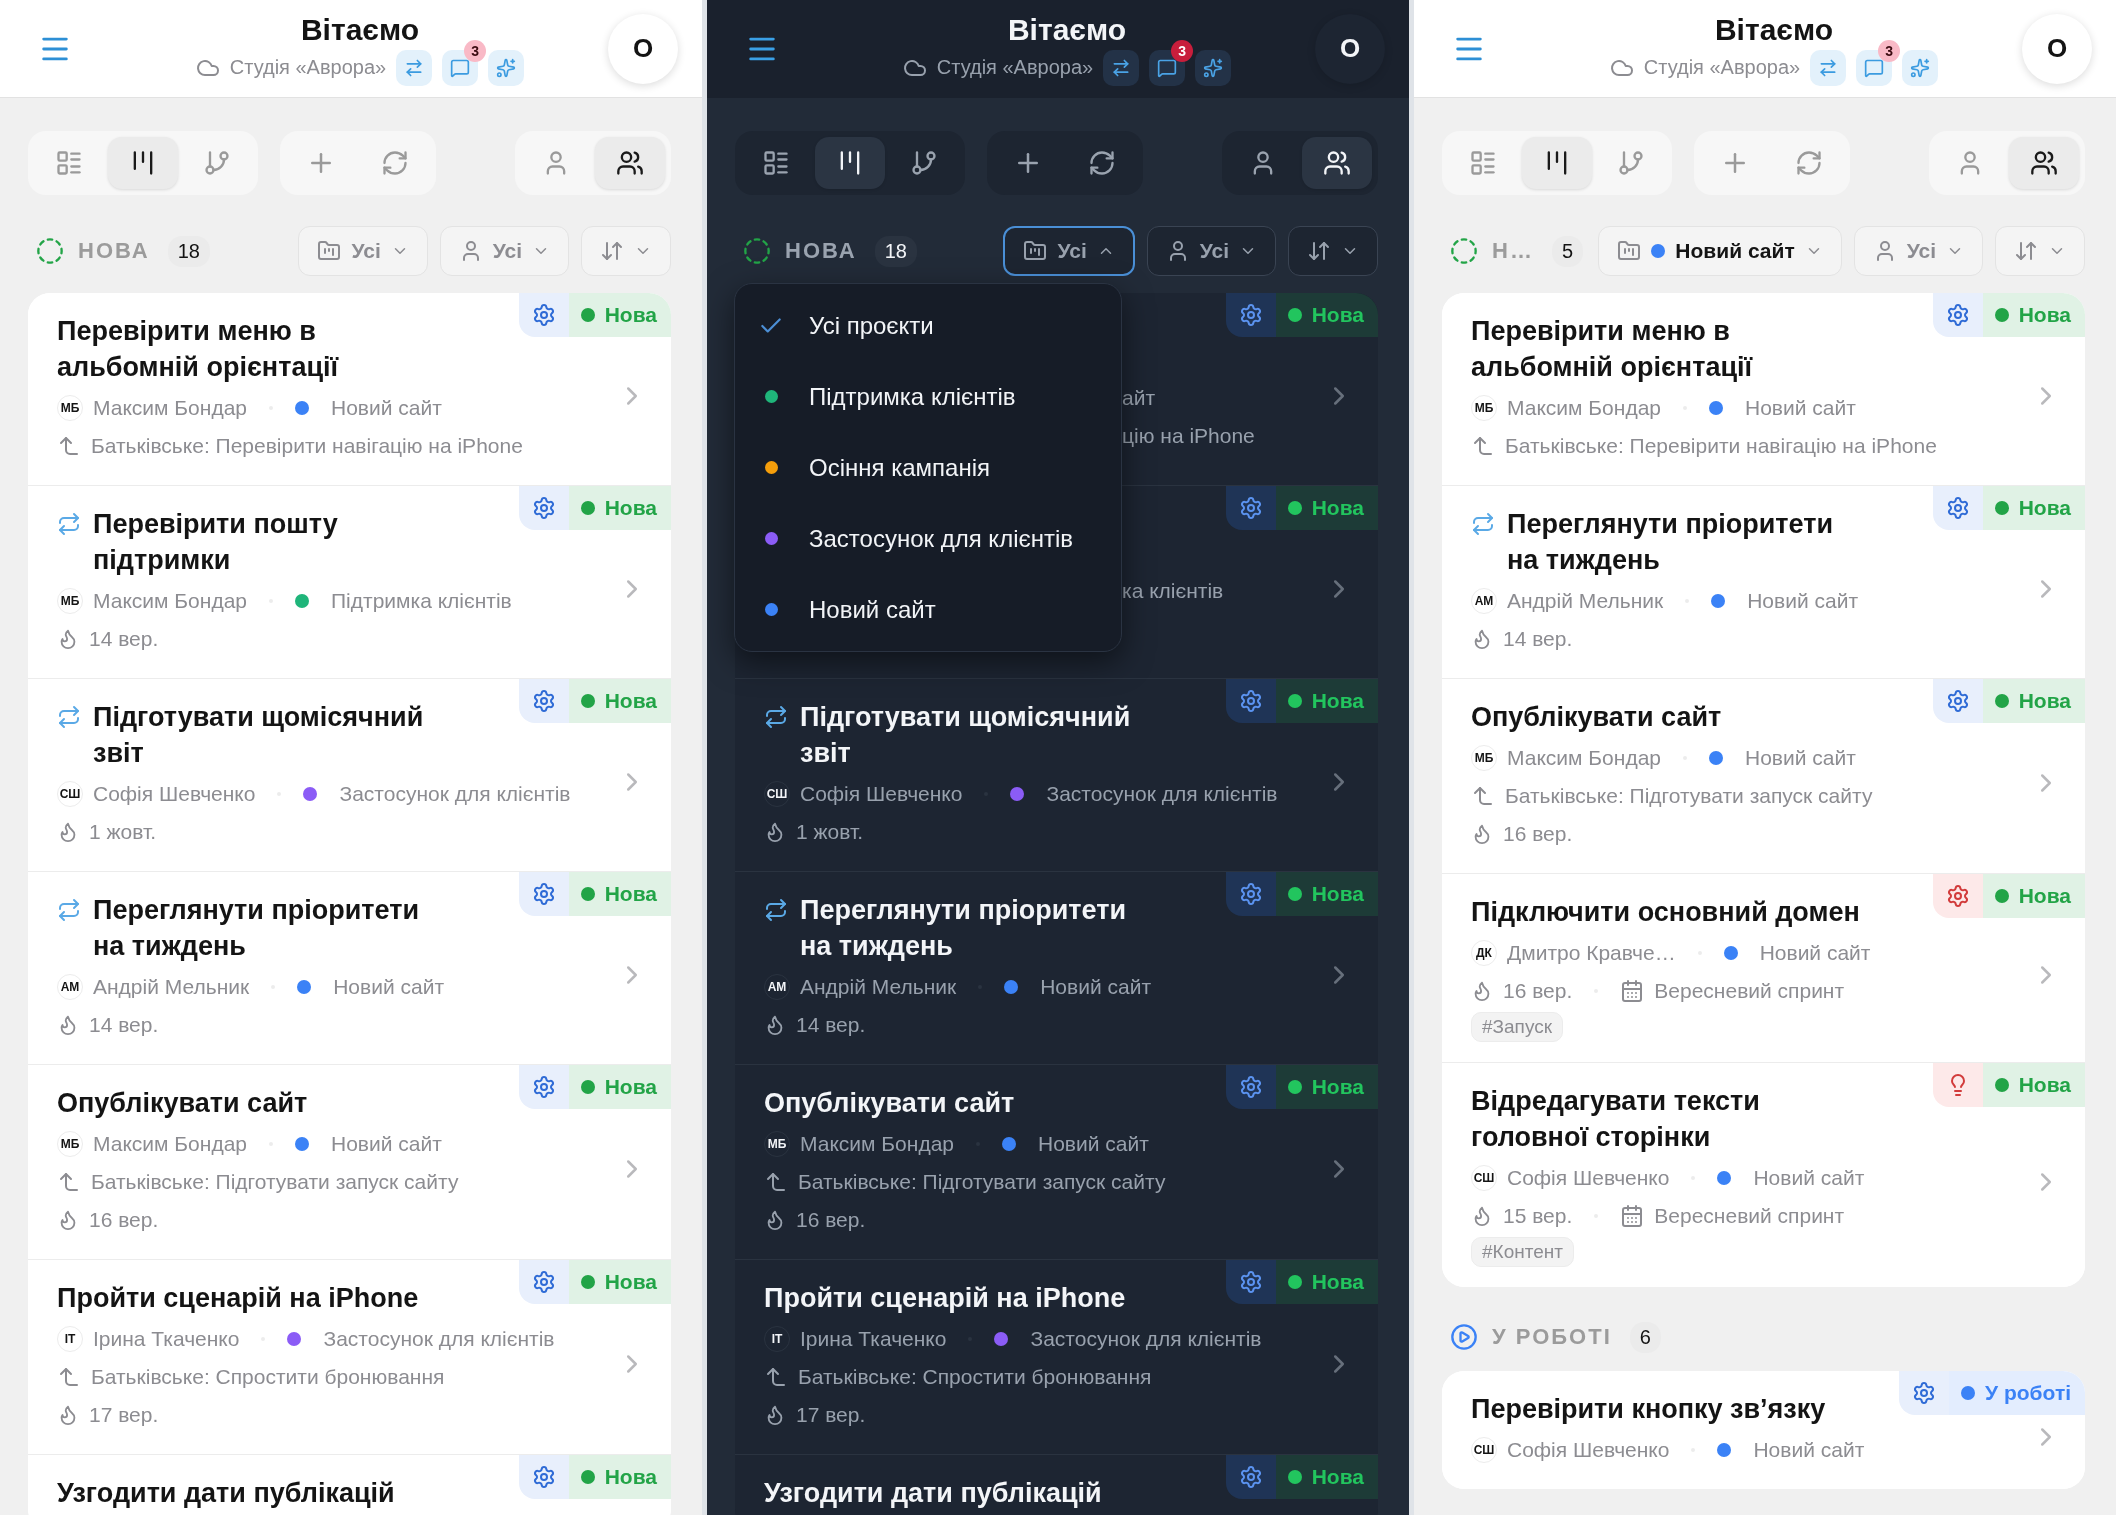  I want to click on group-label: У РОБОТІ, so click(1552, 1337).